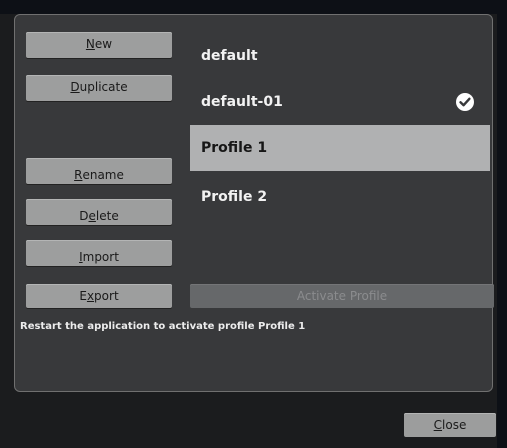 The height and width of the screenshot is (448, 507). What do you see at coordinates (242, 102) in the screenshot?
I see `profile-name: default-01` at bounding box center [242, 102].